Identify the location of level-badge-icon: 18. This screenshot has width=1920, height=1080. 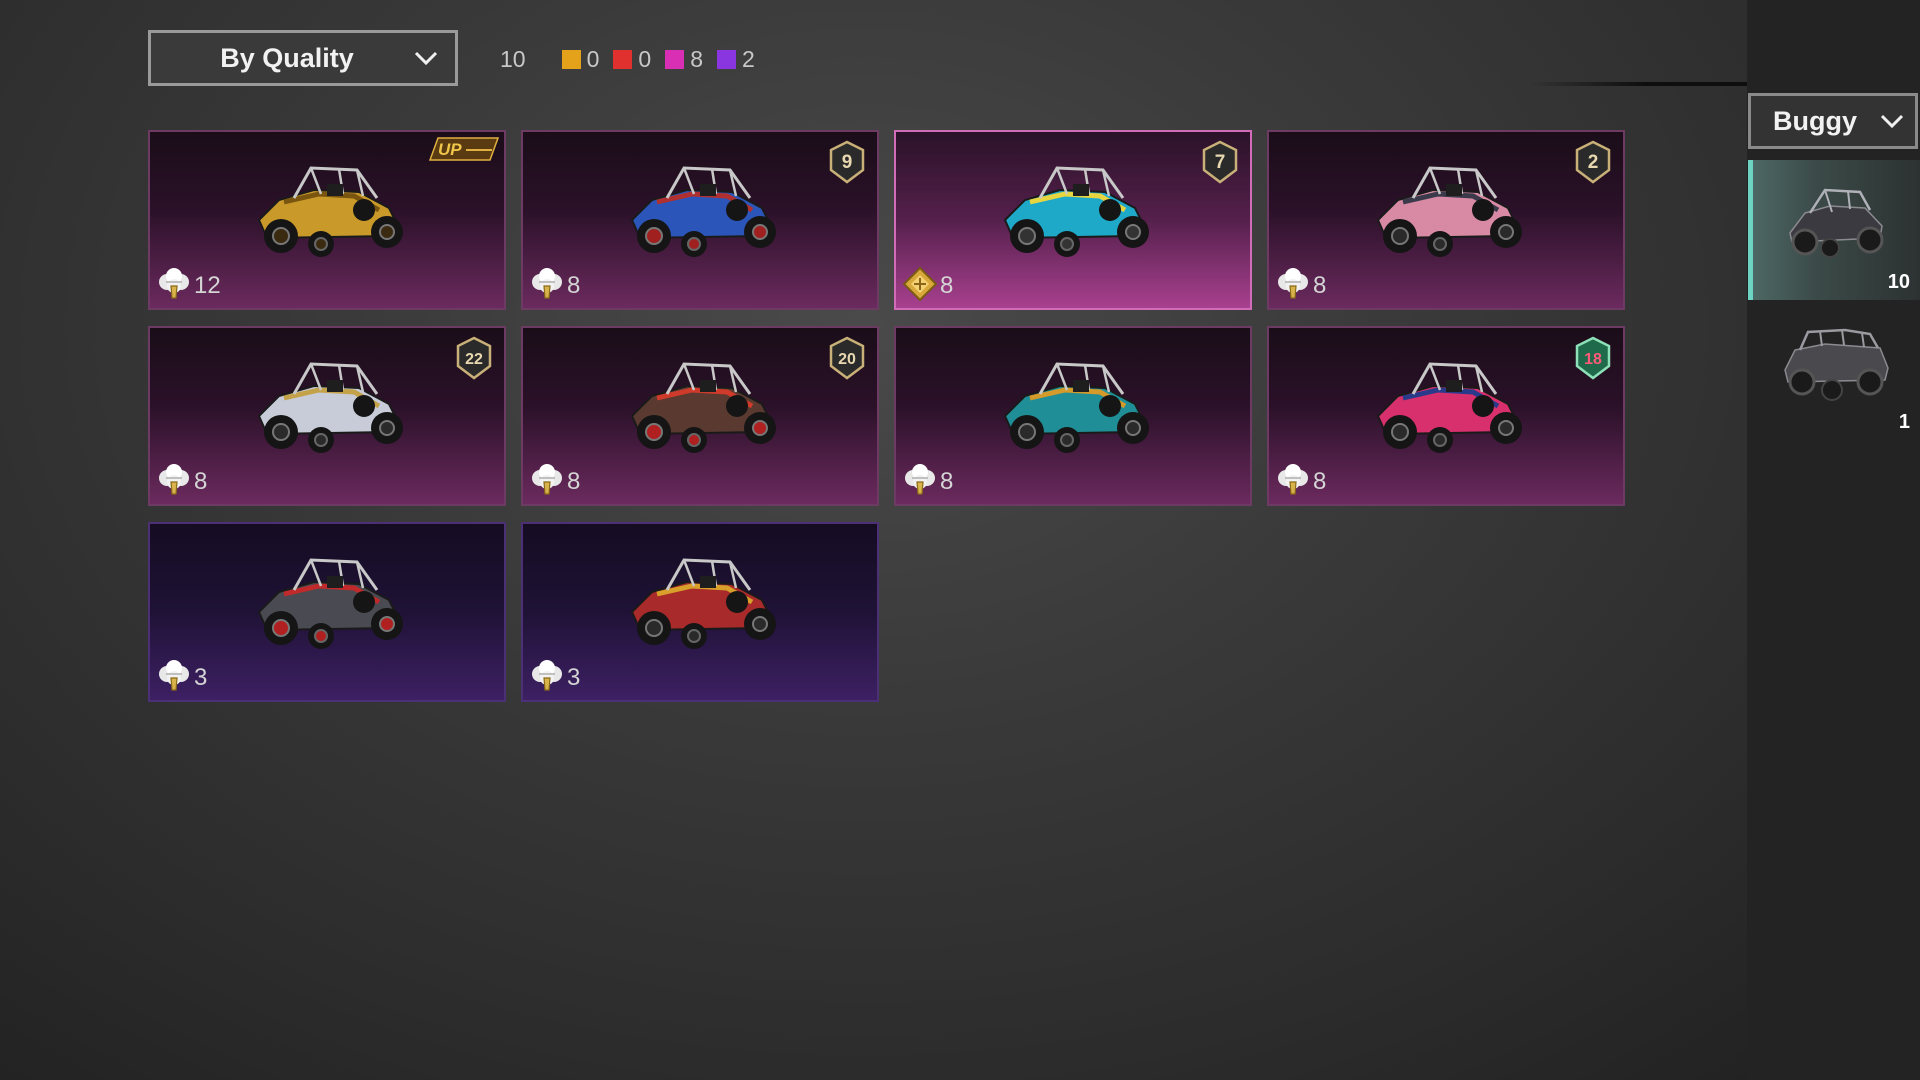
(1593, 358).